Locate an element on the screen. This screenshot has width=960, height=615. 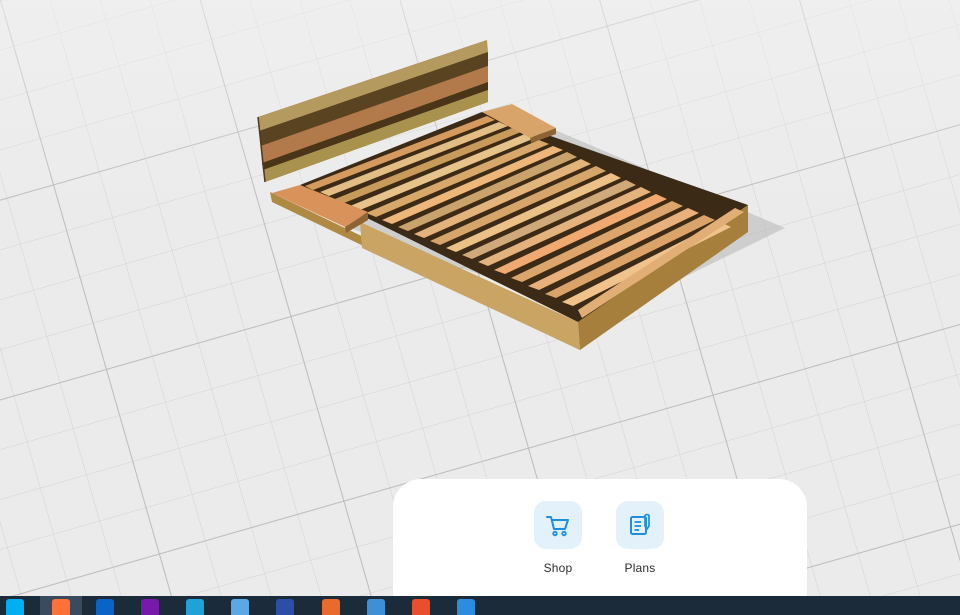
shop-icon-tile is located at coordinates (558, 525).